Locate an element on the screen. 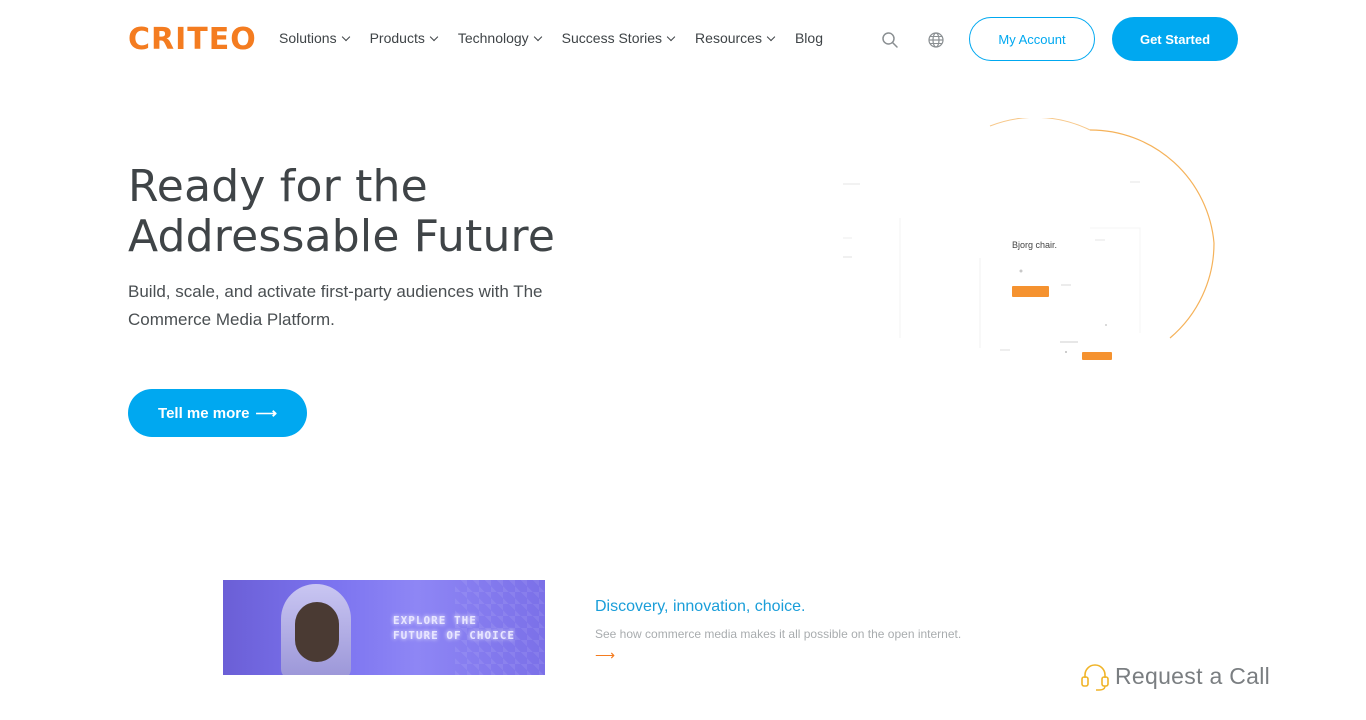 Image resolution: width=1366 pixels, height=720 pixels. nav-item-blog: Blog is located at coordinates (809, 38).